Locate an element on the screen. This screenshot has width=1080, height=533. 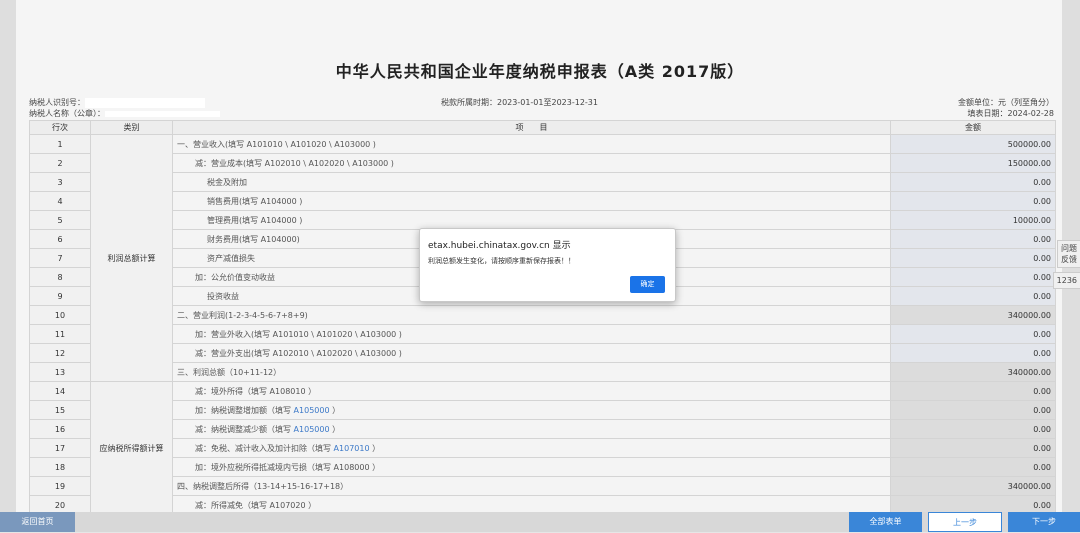
taxpayer-name-row: 纳税人名称（公章）： is located at coordinates (124, 113).